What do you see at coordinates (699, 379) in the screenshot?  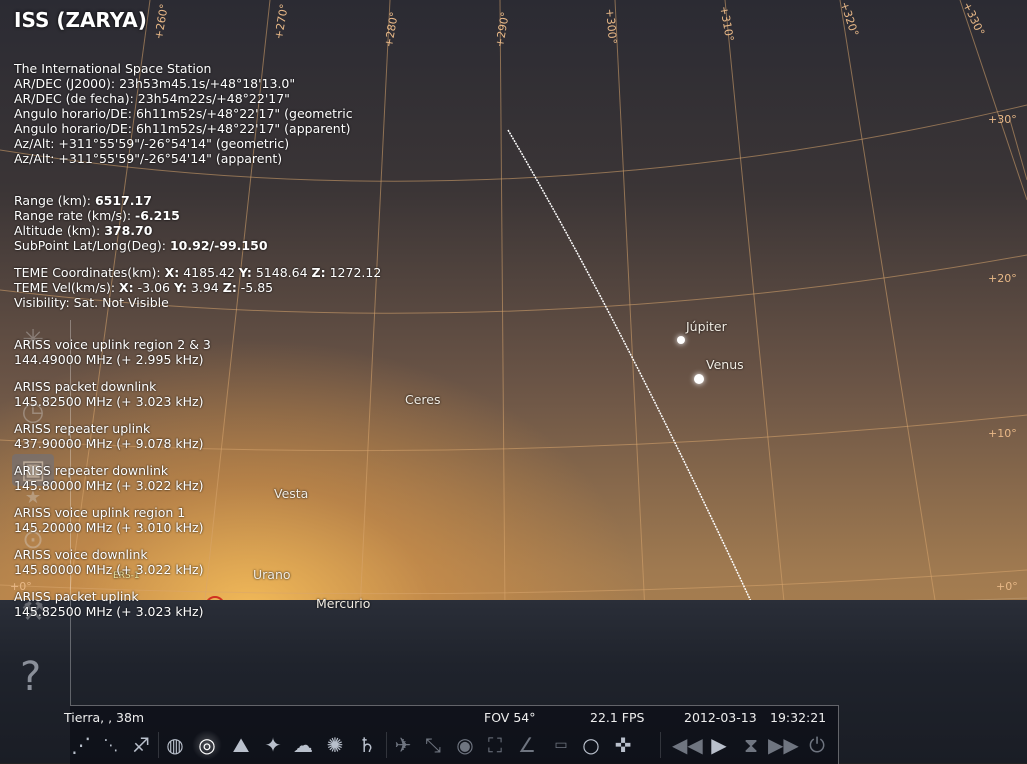 I see `venus-marker` at bounding box center [699, 379].